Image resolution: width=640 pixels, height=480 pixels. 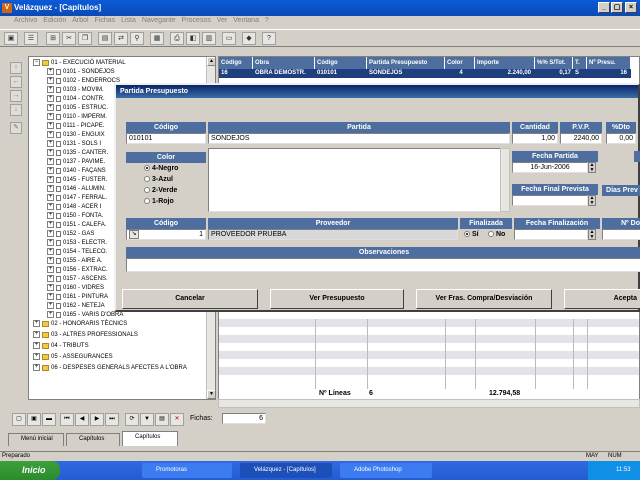 What do you see at coordinates (429, 403) in the screenshot?
I see `grid-hscrollbar` at bounding box center [429, 403].